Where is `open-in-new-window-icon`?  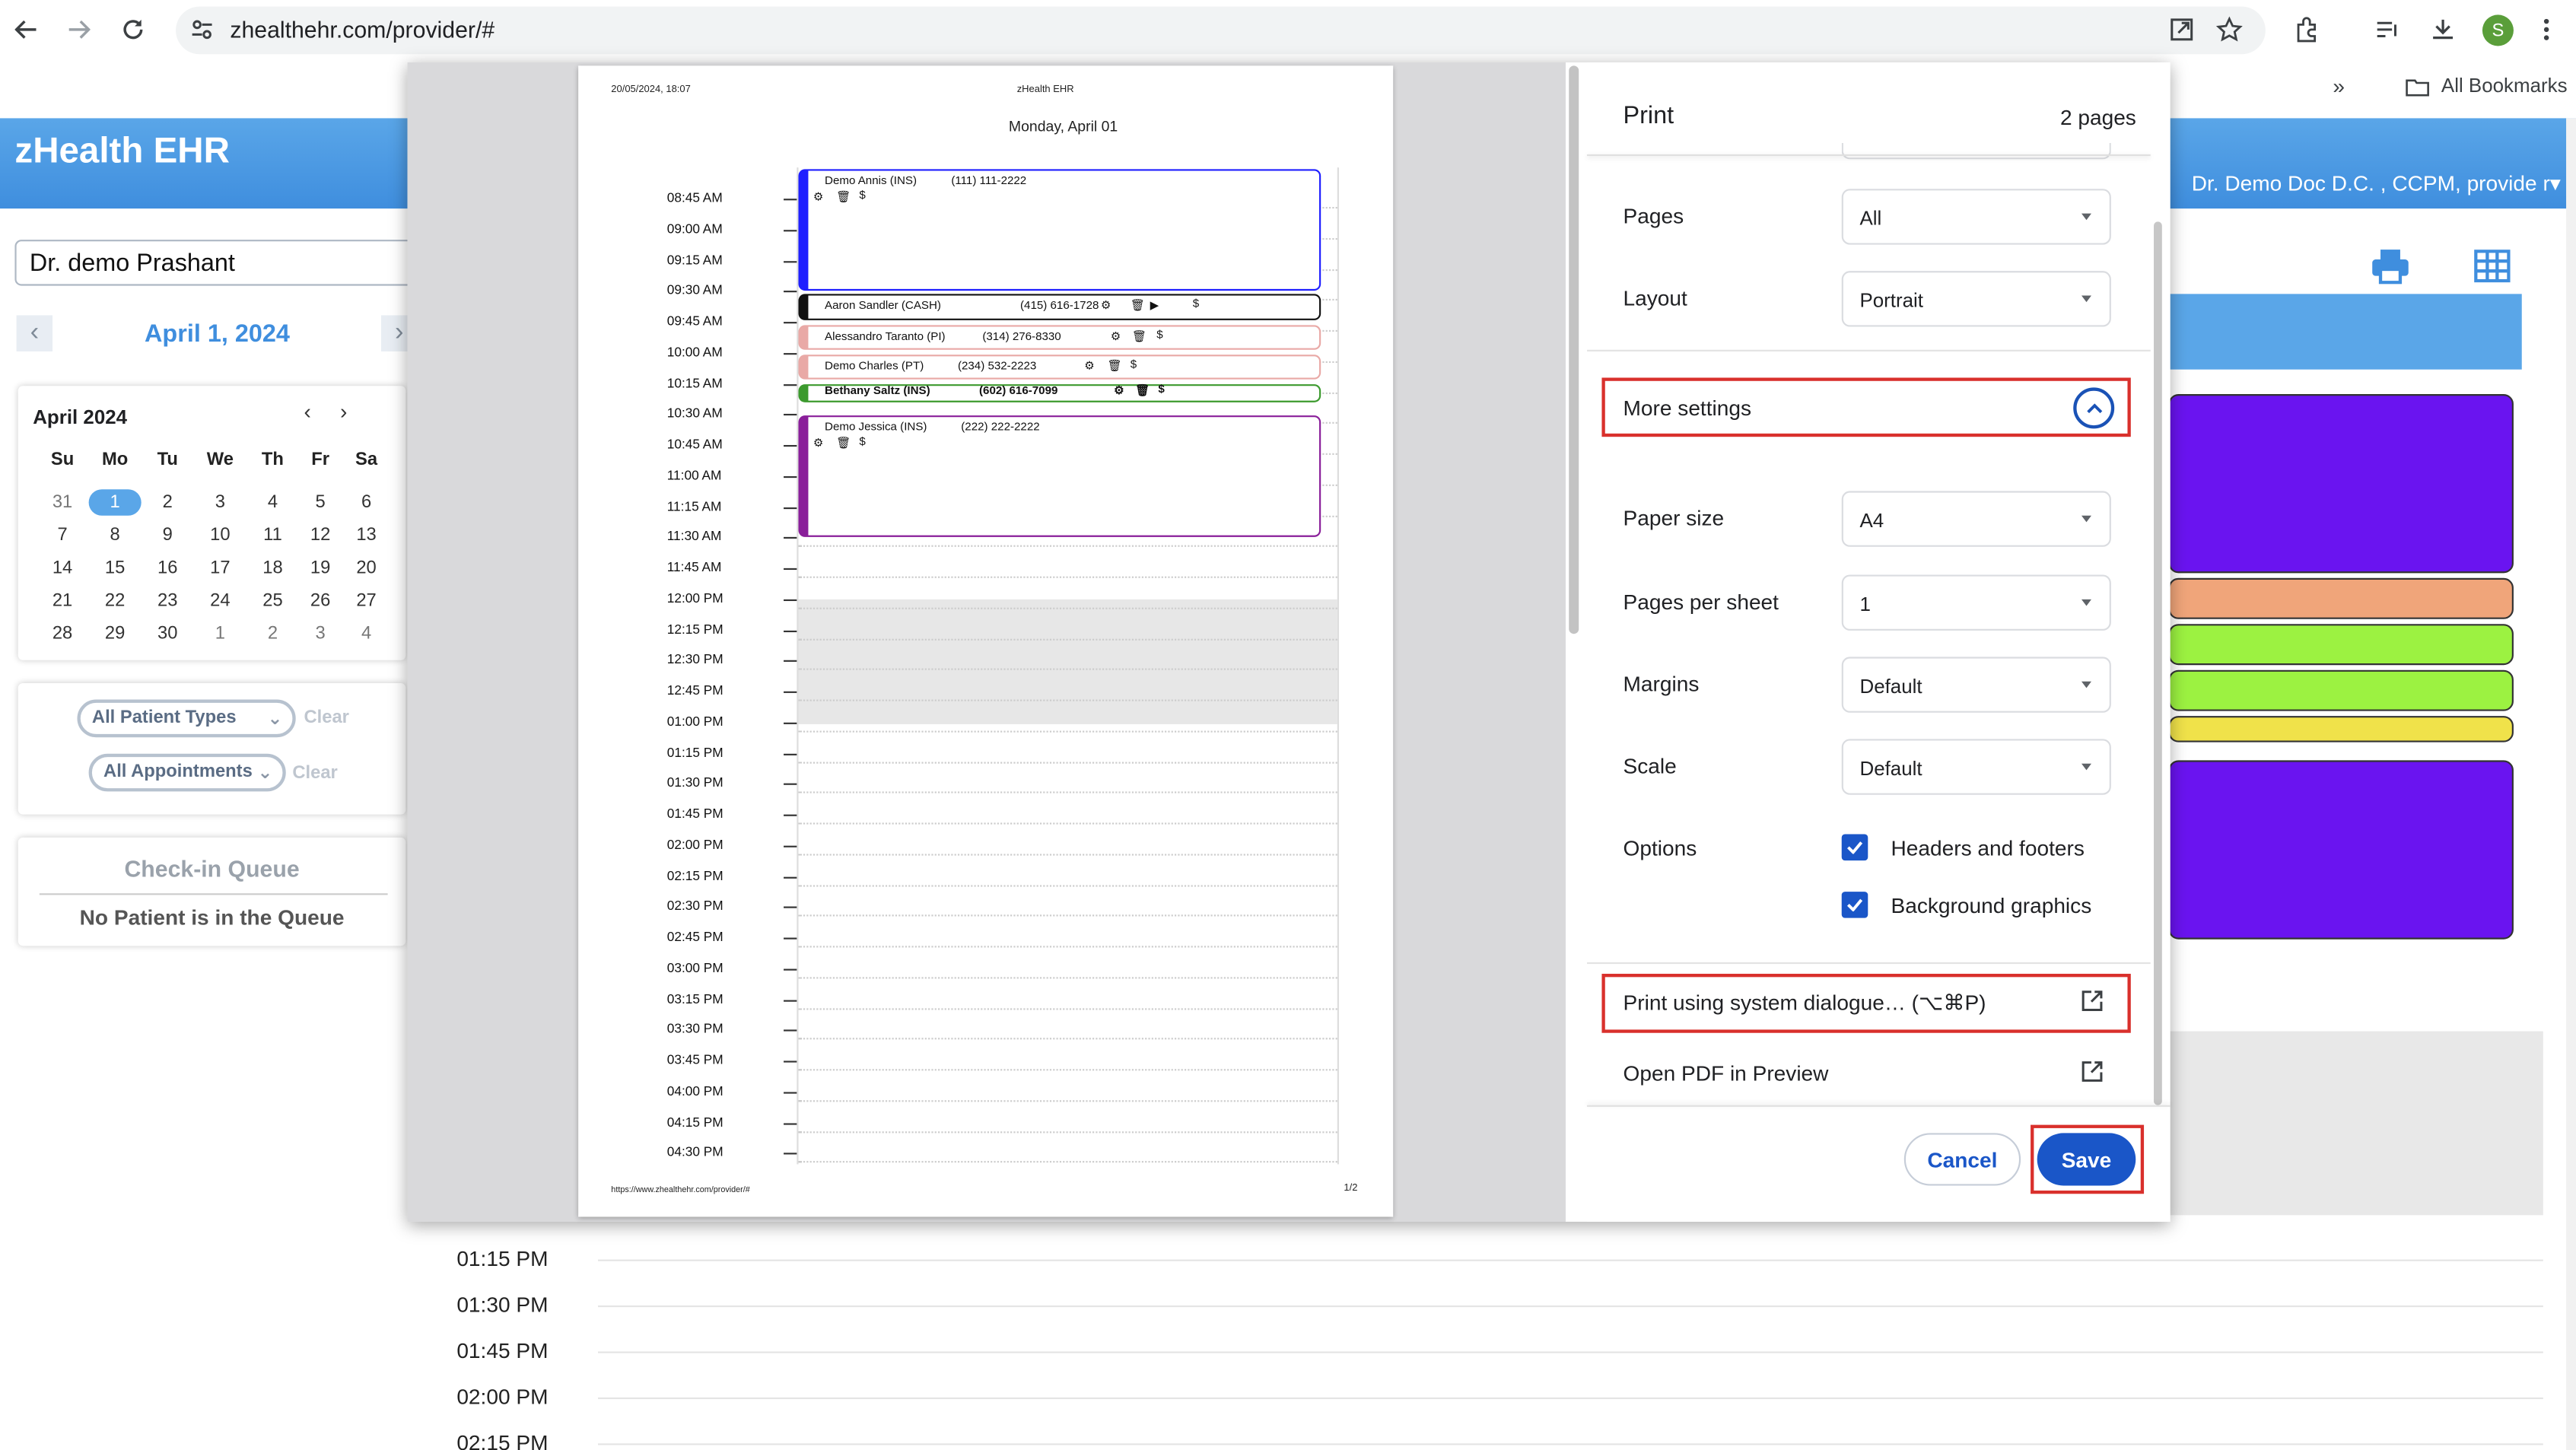 open-in-new-window-icon is located at coordinates (2181, 29).